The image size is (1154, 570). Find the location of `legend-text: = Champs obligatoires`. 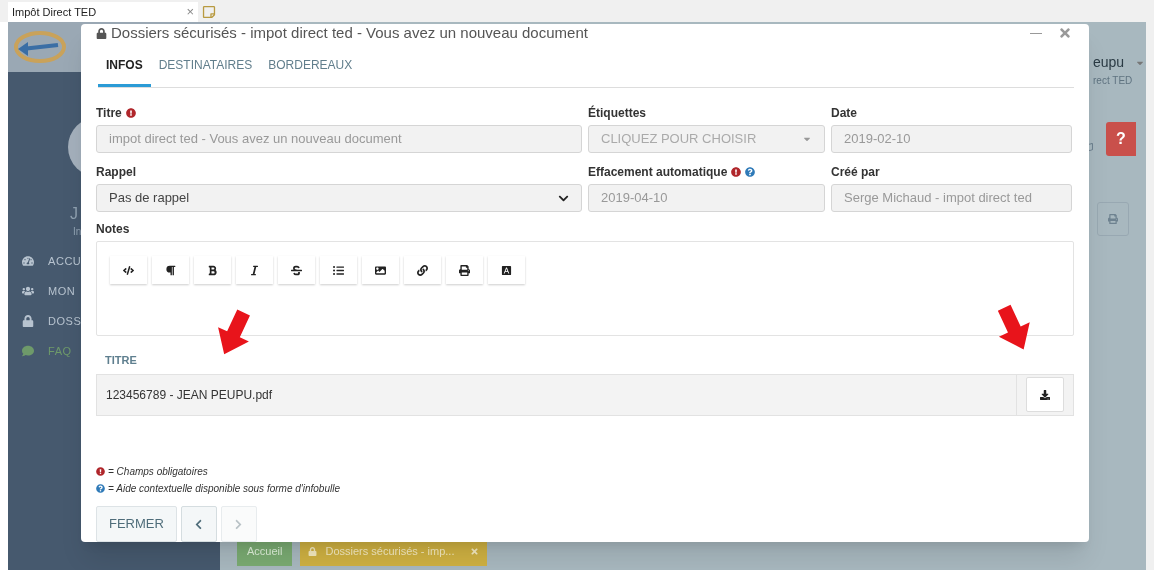

legend-text: = Champs obligatoires is located at coordinates (158, 472).